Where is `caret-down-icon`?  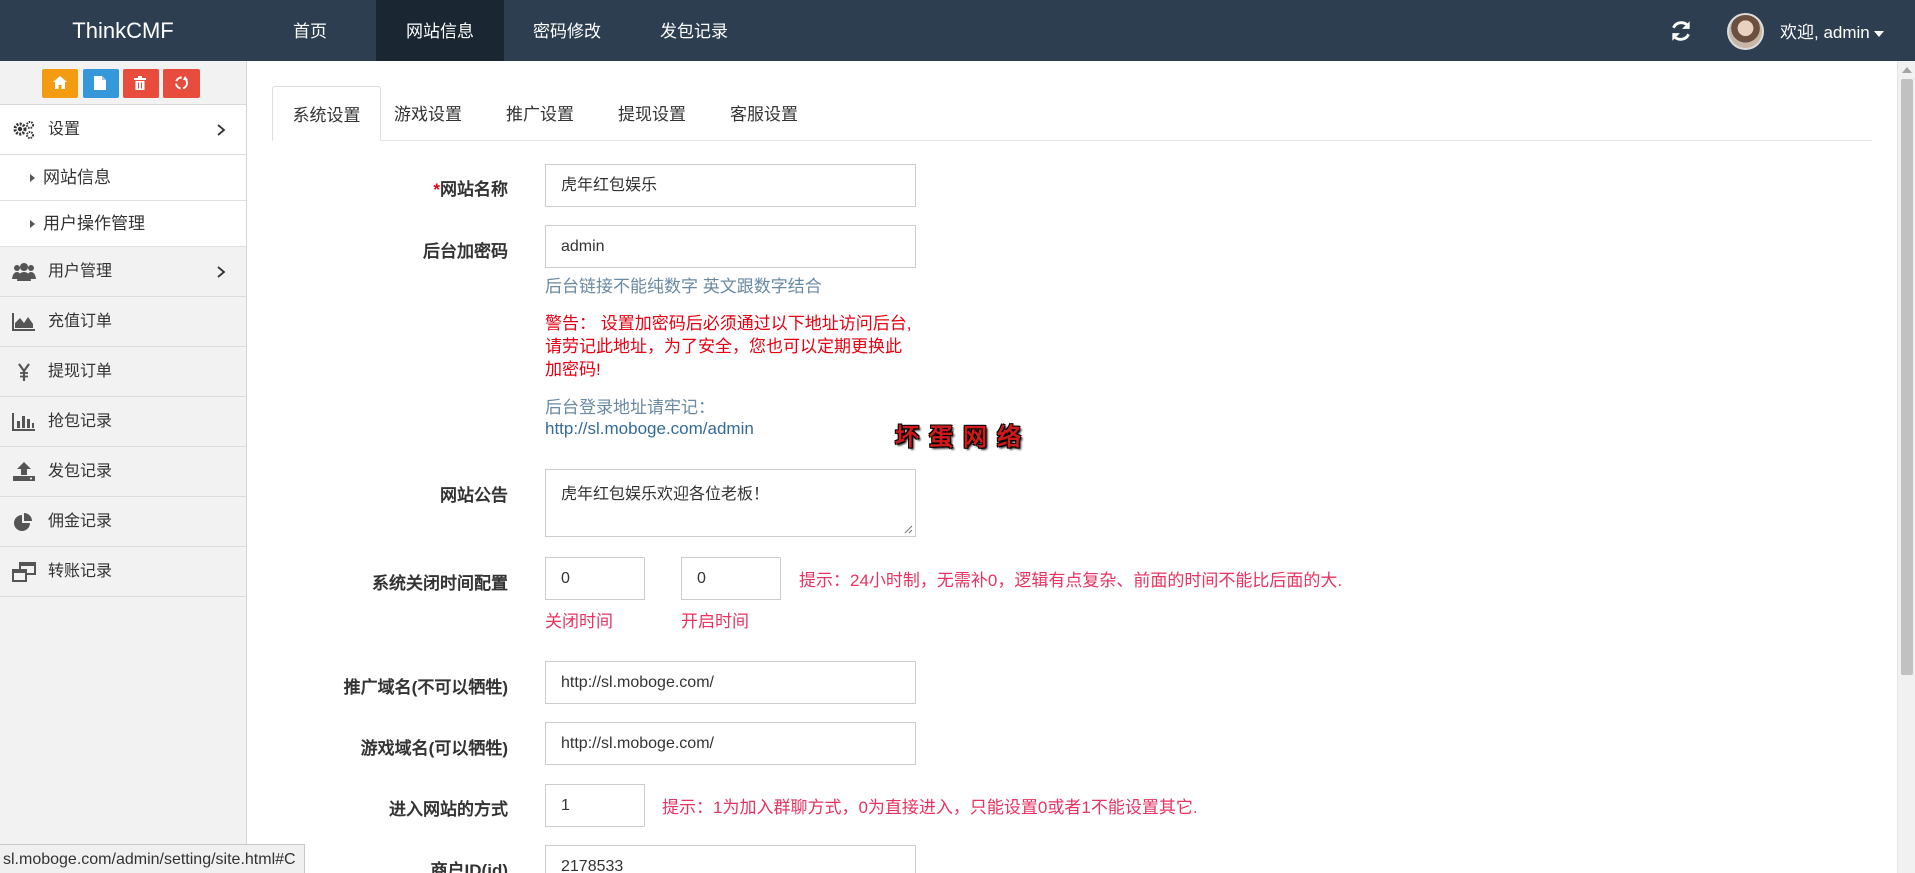
caret-down-icon is located at coordinates (1878, 33).